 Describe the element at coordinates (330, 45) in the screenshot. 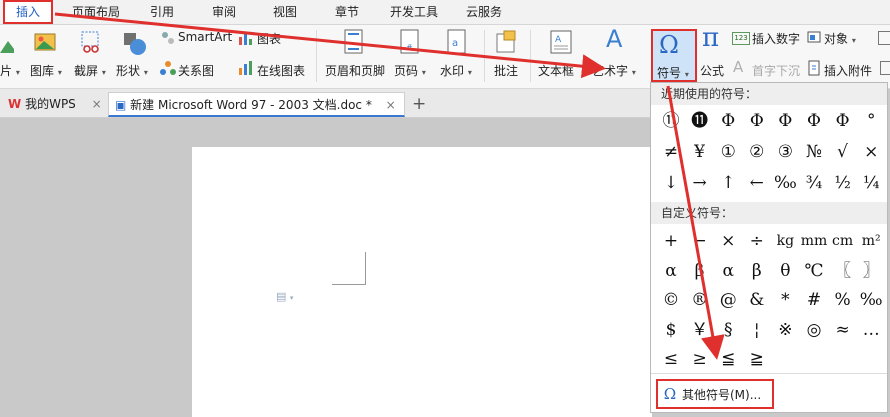

I see `arrow-insert-to-symbol` at that location.